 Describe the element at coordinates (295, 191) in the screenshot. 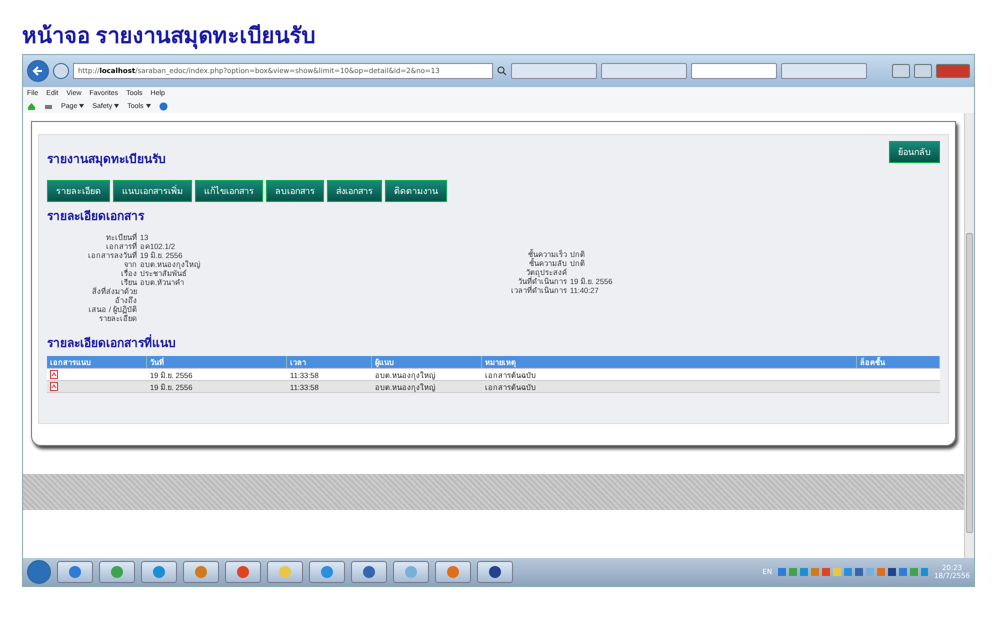

I see `action-button: ลบเอกสาร` at that location.